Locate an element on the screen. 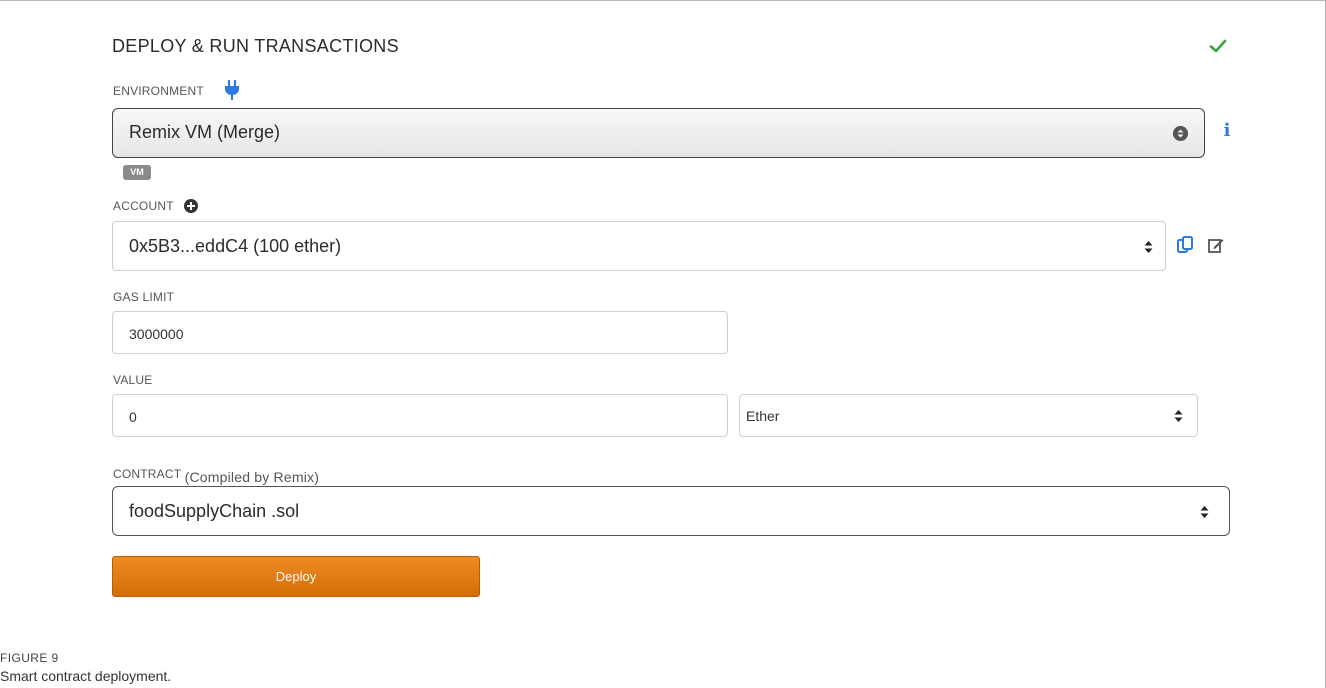 This screenshot has width=1326, height=688. gas-limit-input: 3000000 is located at coordinates (420, 332).